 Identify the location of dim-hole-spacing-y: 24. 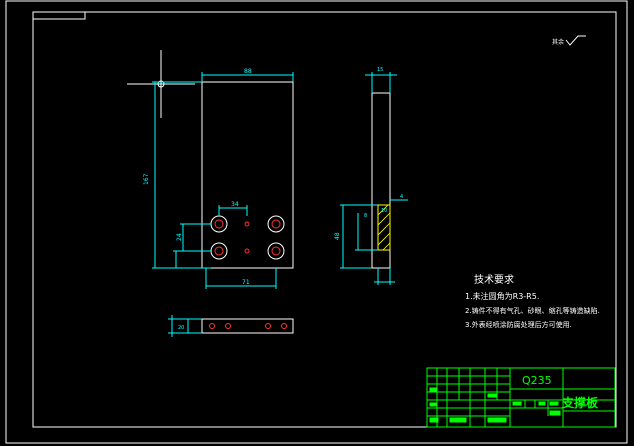
(179, 237).